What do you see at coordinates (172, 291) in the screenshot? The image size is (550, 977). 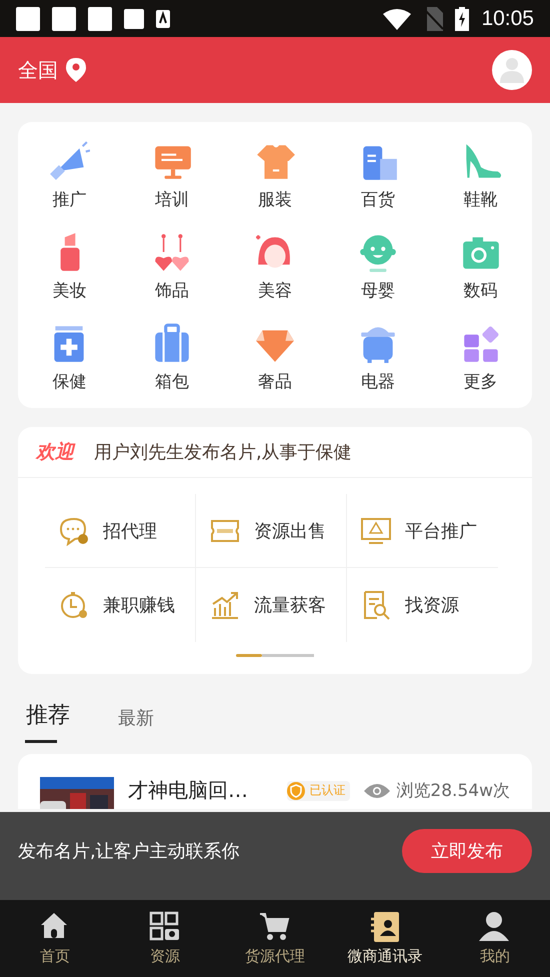 I see `category-label: 饰品` at bounding box center [172, 291].